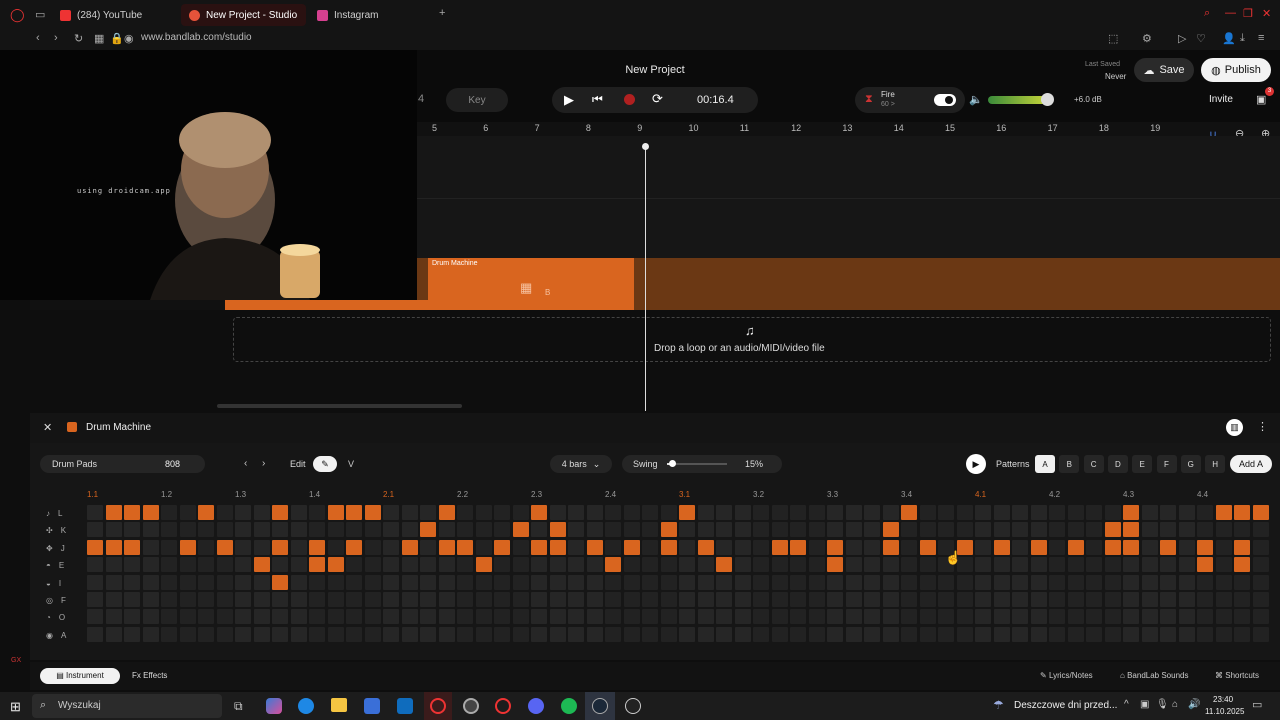  What do you see at coordinates (99, 38) in the screenshot?
I see `snapshot-icon: ▦` at bounding box center [99, 38].